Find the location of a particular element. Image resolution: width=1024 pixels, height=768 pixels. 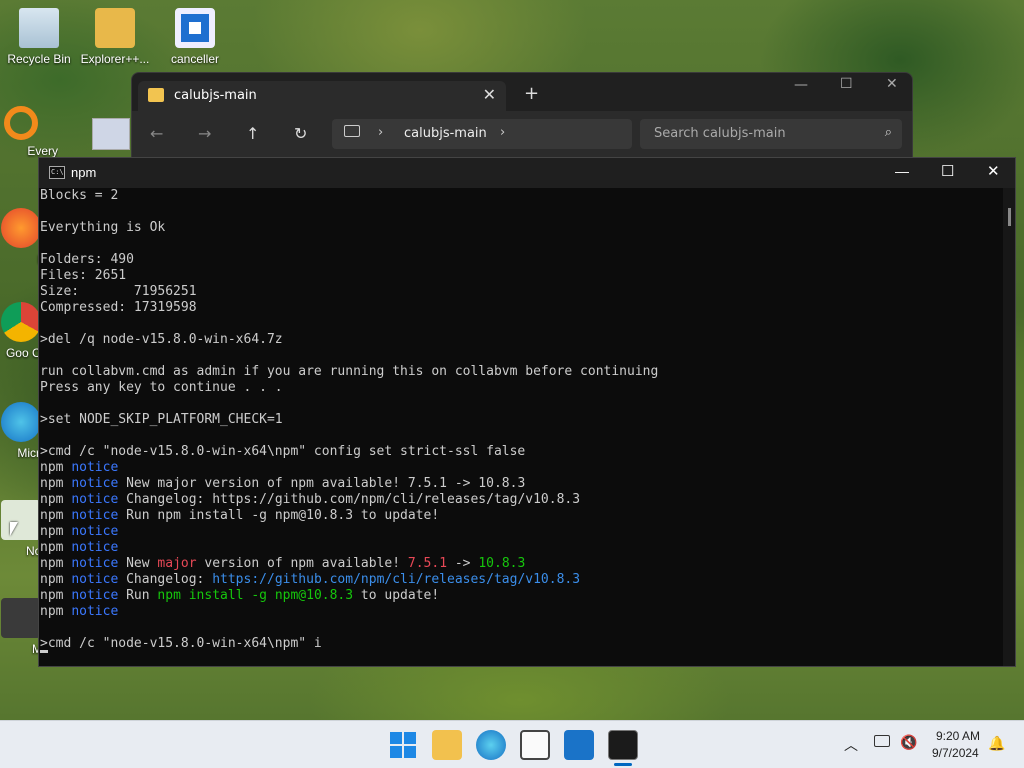

desktop-icon-everything: Every is located at coordinates (29, 132).